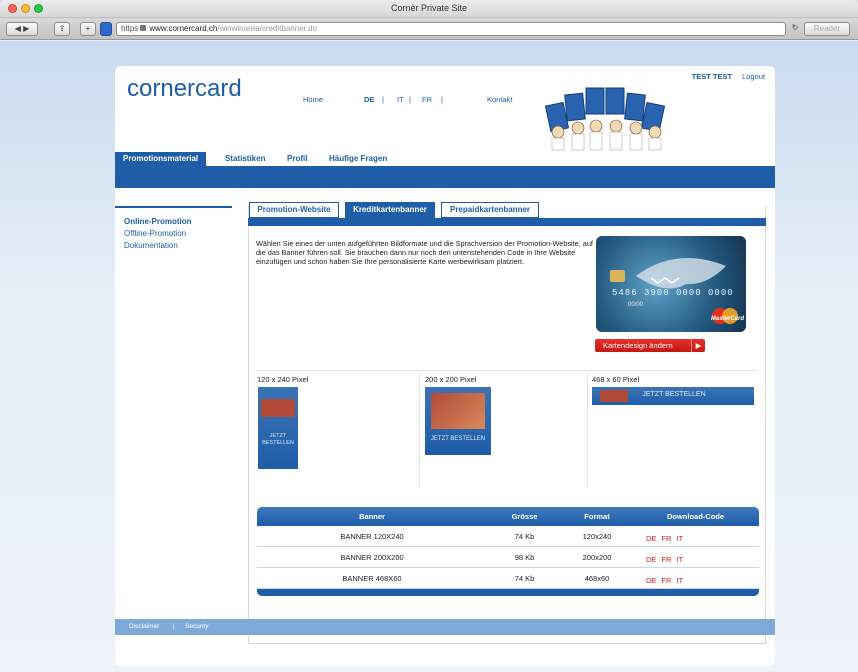 This screenshot has height=672, width=858. Describe the element at coordinates (508, 536) in the screenshot. I see `table-row: BANNER 120X240 74 Kb 120x240 DE FR IT` at that location.